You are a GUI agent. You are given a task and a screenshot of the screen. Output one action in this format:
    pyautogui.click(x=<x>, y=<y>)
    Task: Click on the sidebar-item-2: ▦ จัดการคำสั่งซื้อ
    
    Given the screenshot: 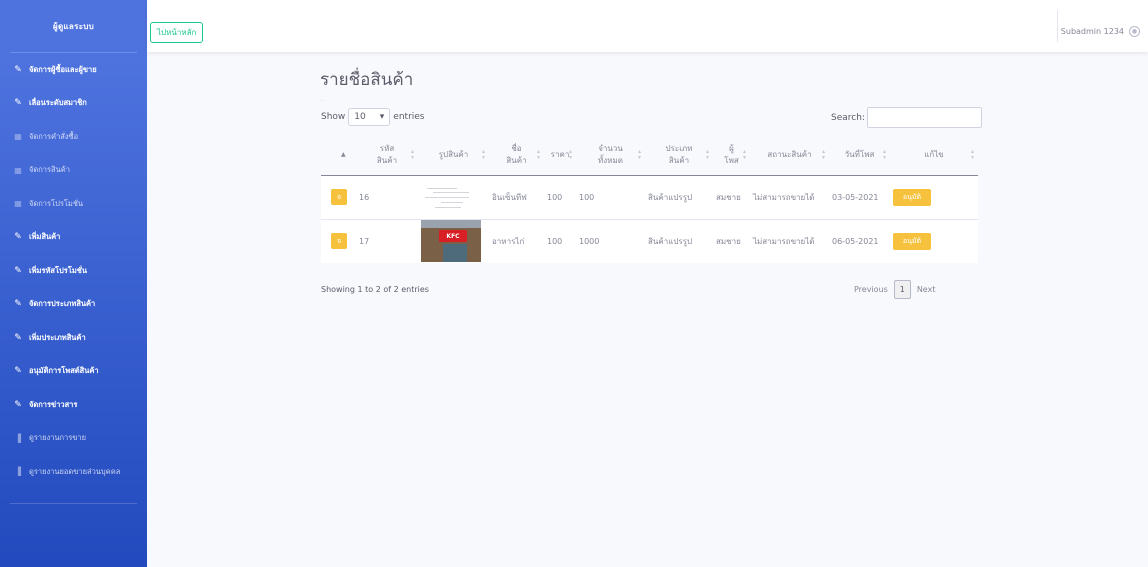 What is the action you would take?
    pyautogui.click(x=73, y=137)
    